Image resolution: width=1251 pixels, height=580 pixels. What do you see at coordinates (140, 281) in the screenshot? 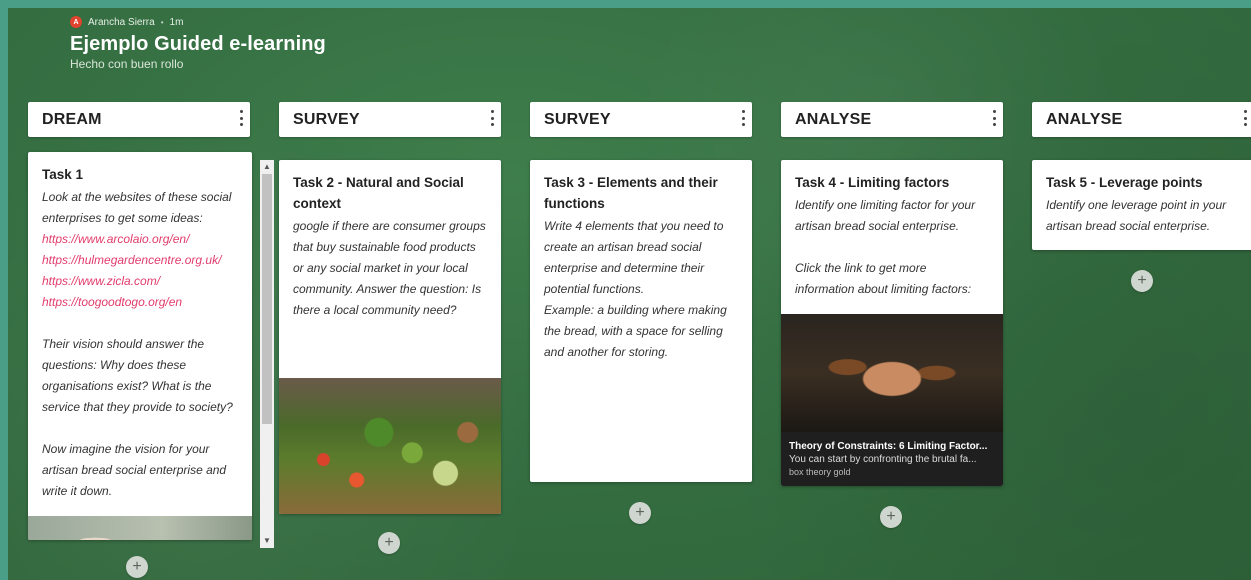
I see `post-link: https://www.zicla.com/` at bounding box center [140, 281].